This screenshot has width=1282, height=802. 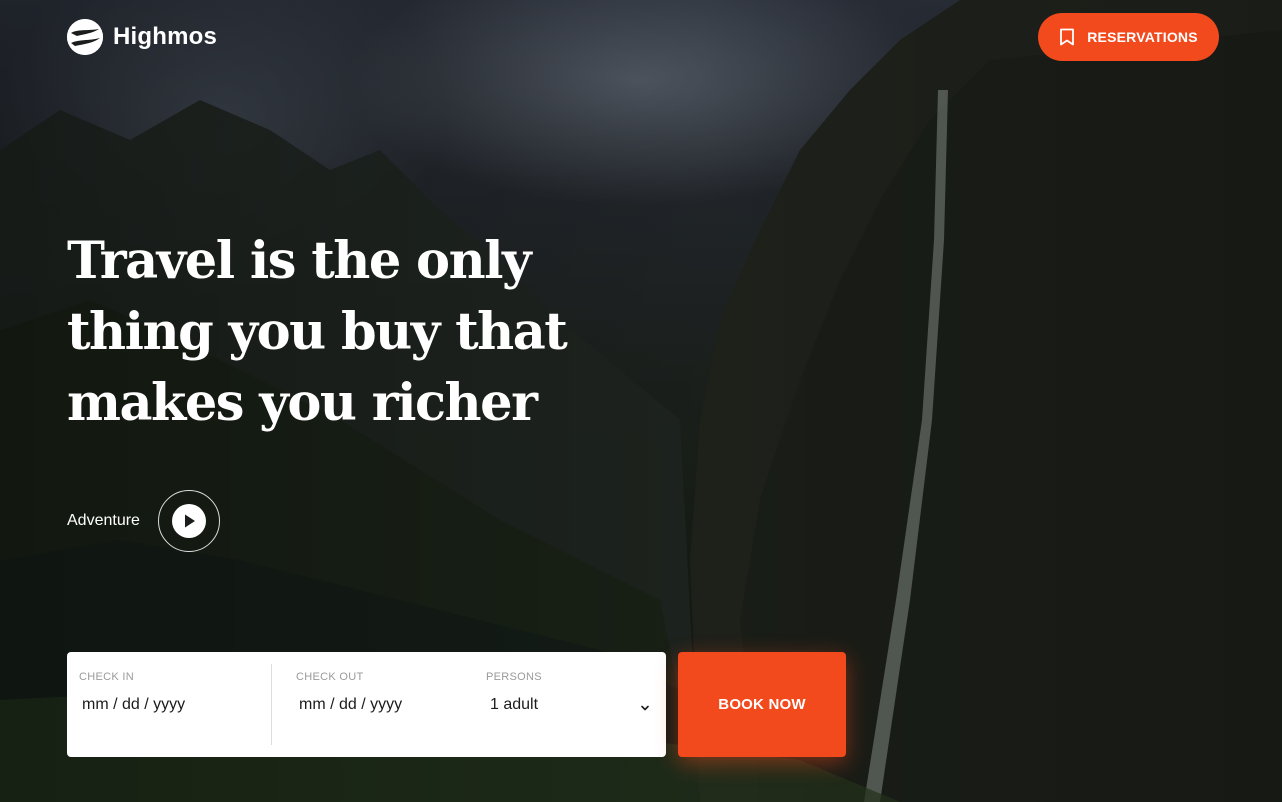 What do you see at coordinates (645, 708) in the screenshot?
I see `chevron-down-icon` at bounding box center [645, 708].